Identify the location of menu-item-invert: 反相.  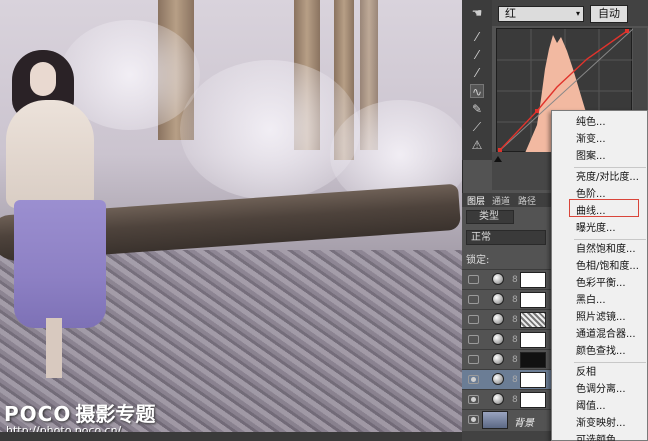
(600, 372).